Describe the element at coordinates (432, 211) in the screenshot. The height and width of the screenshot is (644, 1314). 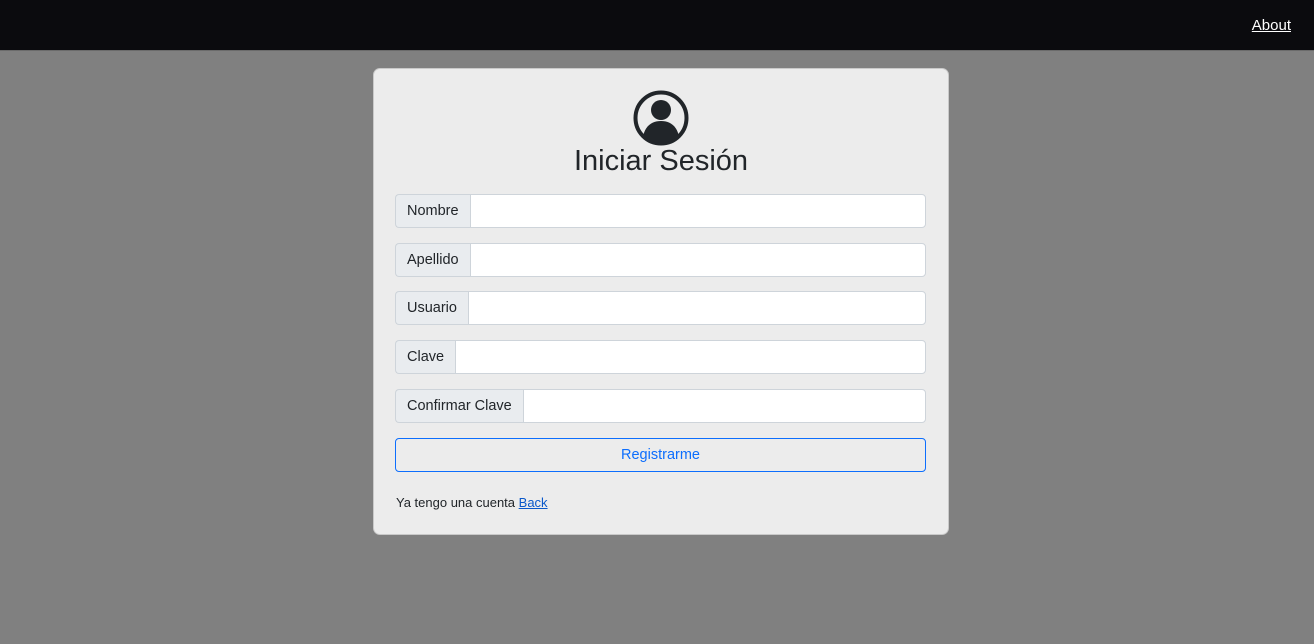
I see `nombre-label: Nombre` at that location.